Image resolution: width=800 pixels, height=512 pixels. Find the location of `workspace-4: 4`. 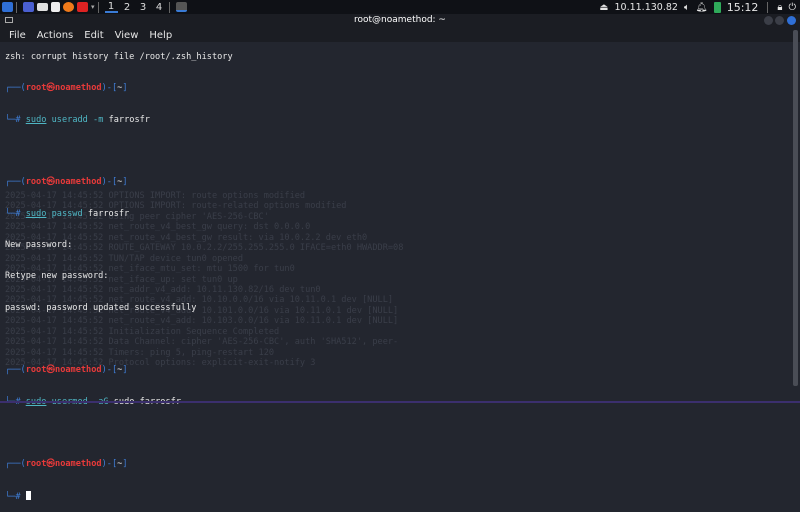

workspace-4: 4 is located at coordinates (159, 7).